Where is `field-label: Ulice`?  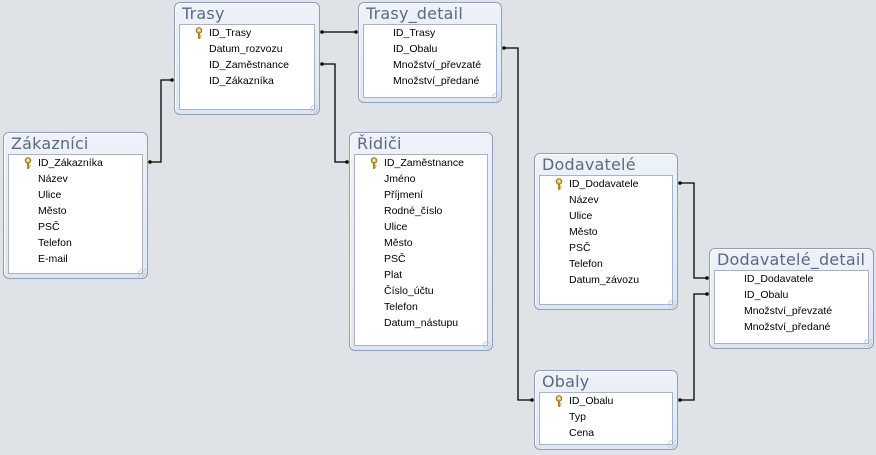
field-label: Ulice is located at coordinates (396, 227).